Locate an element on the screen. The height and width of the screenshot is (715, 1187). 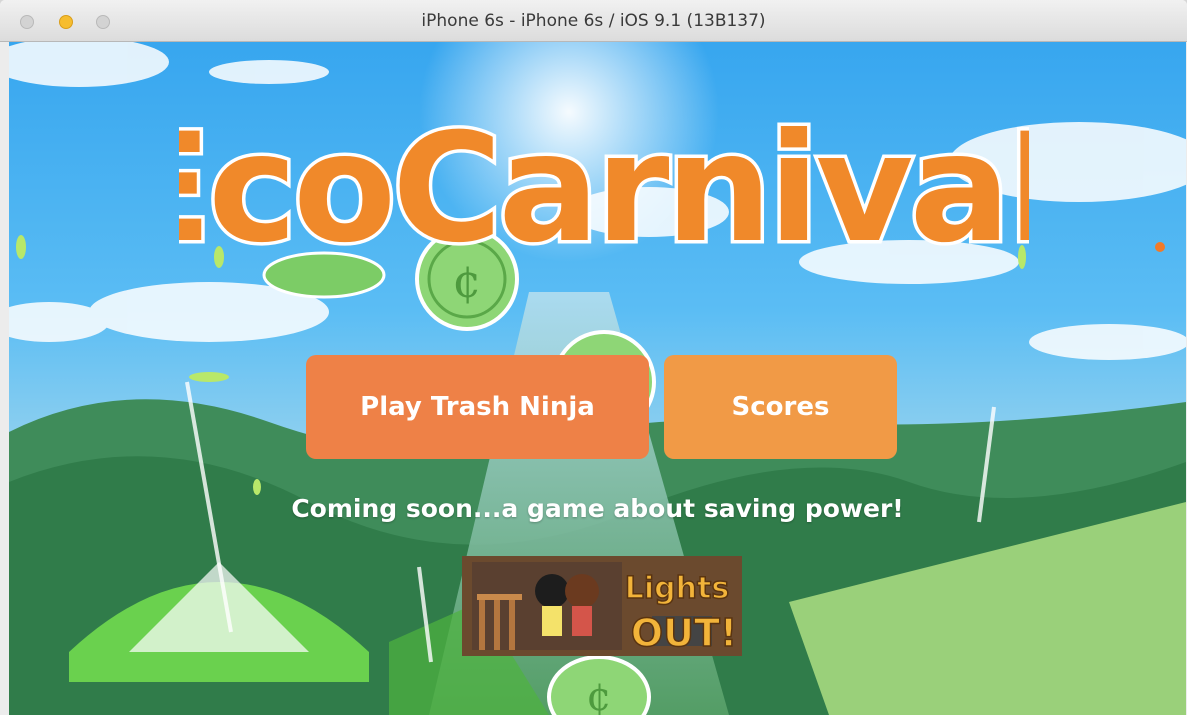
scores-button: Scores is located at coordinates (780, 407).